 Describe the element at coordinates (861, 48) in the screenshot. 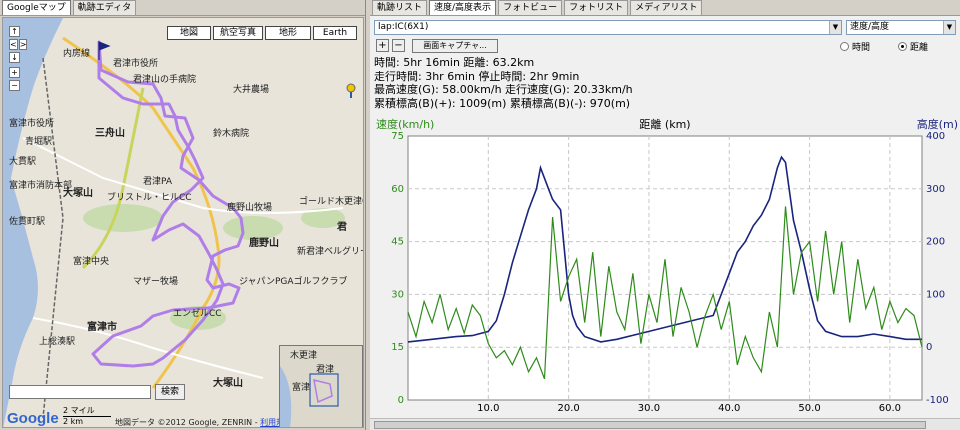

I see `radio-time-label: 時間` at that location.